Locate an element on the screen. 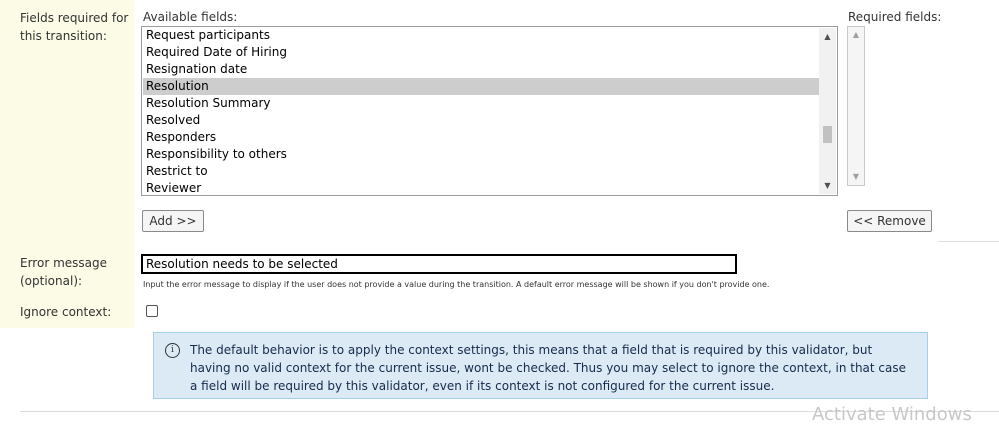  list-item: Resolution Summary is located at coordinates (481, 103).